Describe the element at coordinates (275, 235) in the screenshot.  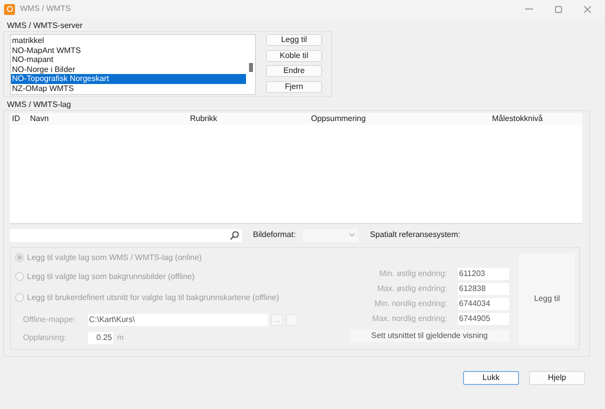
I see `field-label: Bildeformat:` at that location.